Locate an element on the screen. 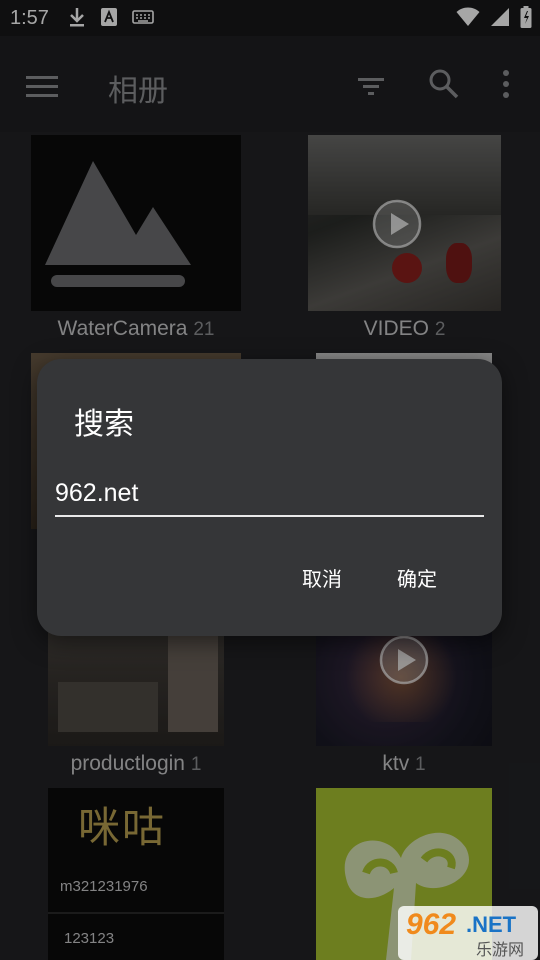 Image resolution: width=540 pixels, height=960 pixels. watermark-logo: 962 .NET 乐游网 is located at coordinates (468, 933).